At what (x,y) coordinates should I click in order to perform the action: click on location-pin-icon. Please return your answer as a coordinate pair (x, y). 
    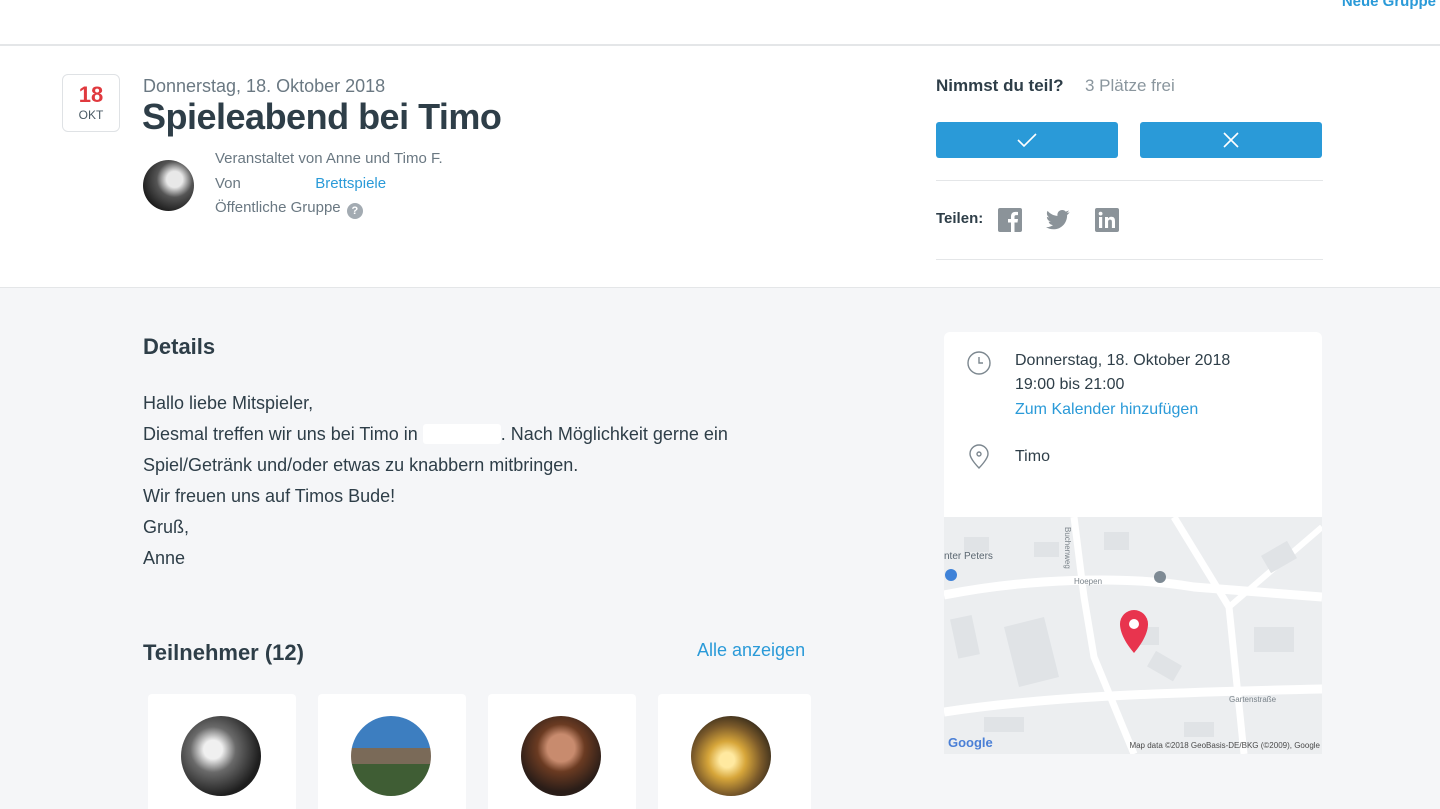
    Looking at the image, I should click on (979, 456).